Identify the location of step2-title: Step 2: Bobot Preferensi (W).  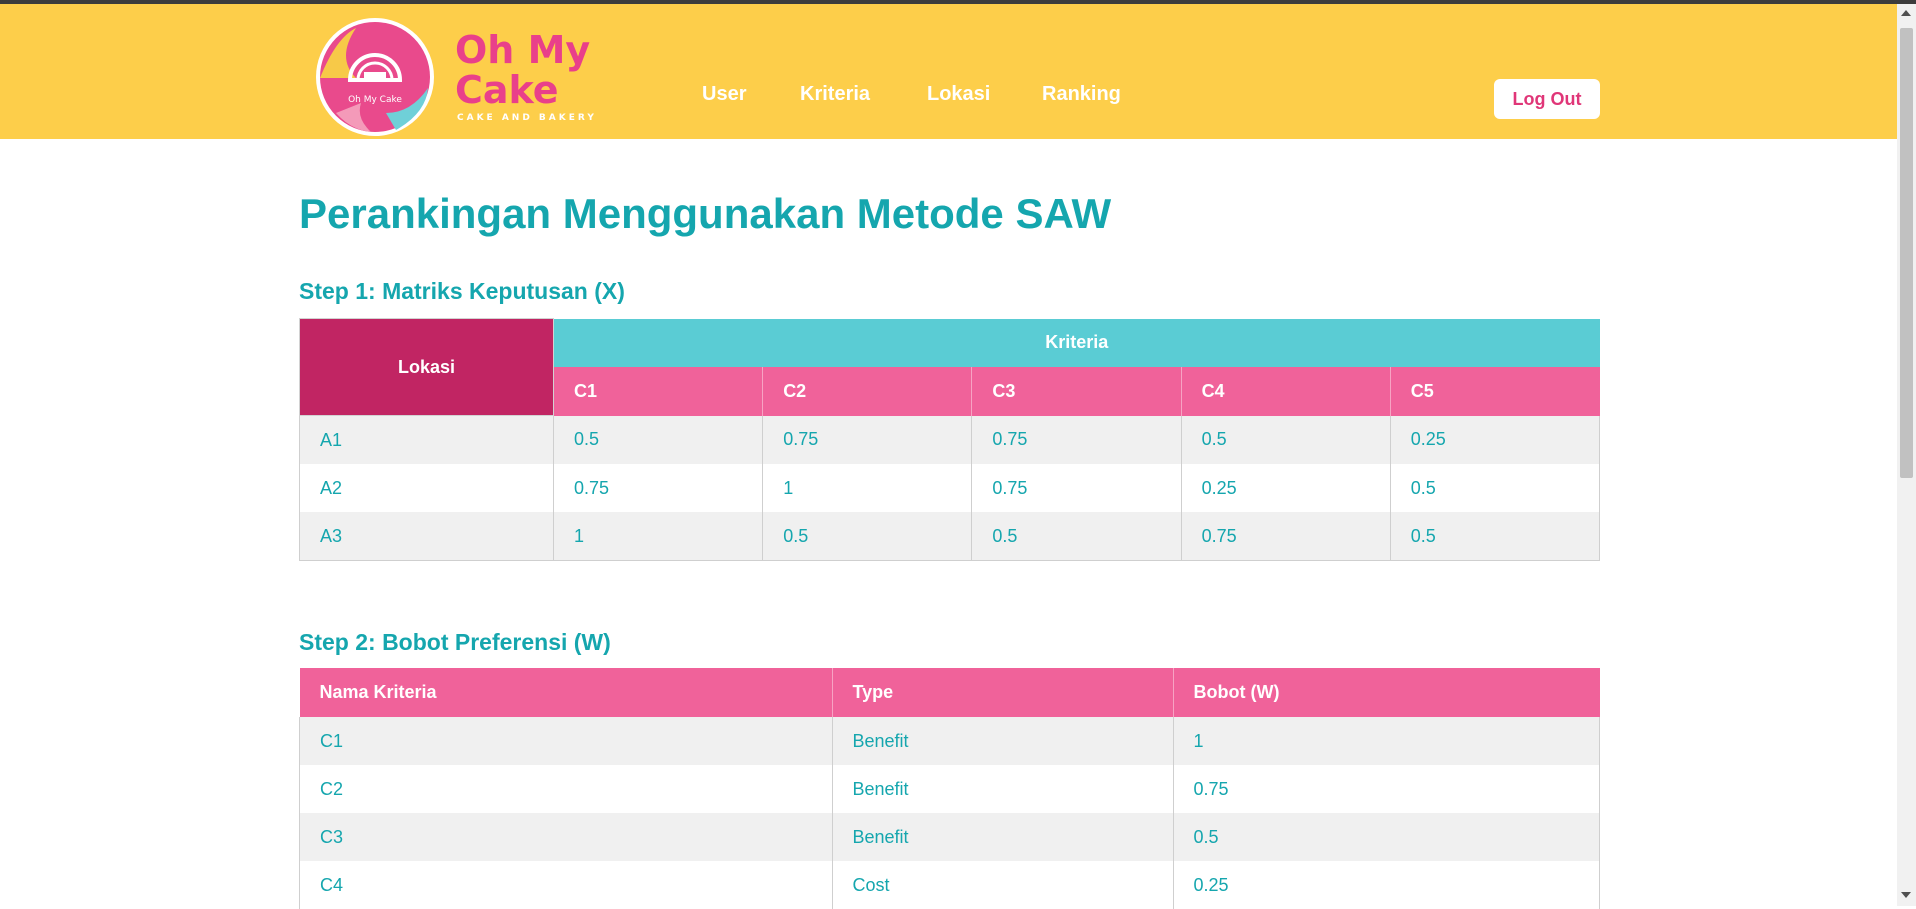
(455, 642).